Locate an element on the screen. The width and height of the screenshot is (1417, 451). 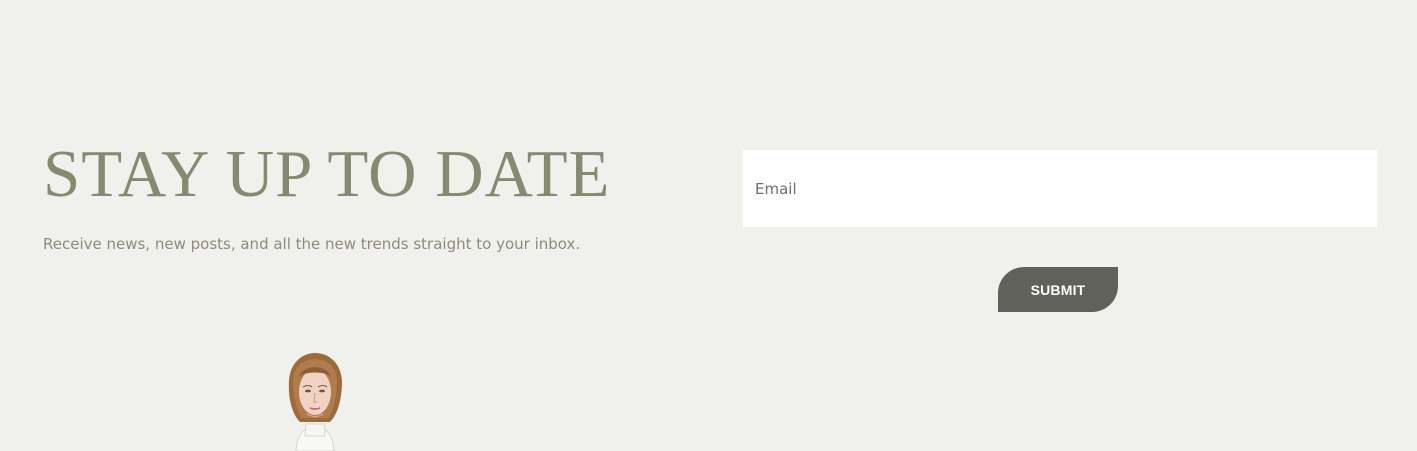
email-input is located at coordinates (1060, 188).